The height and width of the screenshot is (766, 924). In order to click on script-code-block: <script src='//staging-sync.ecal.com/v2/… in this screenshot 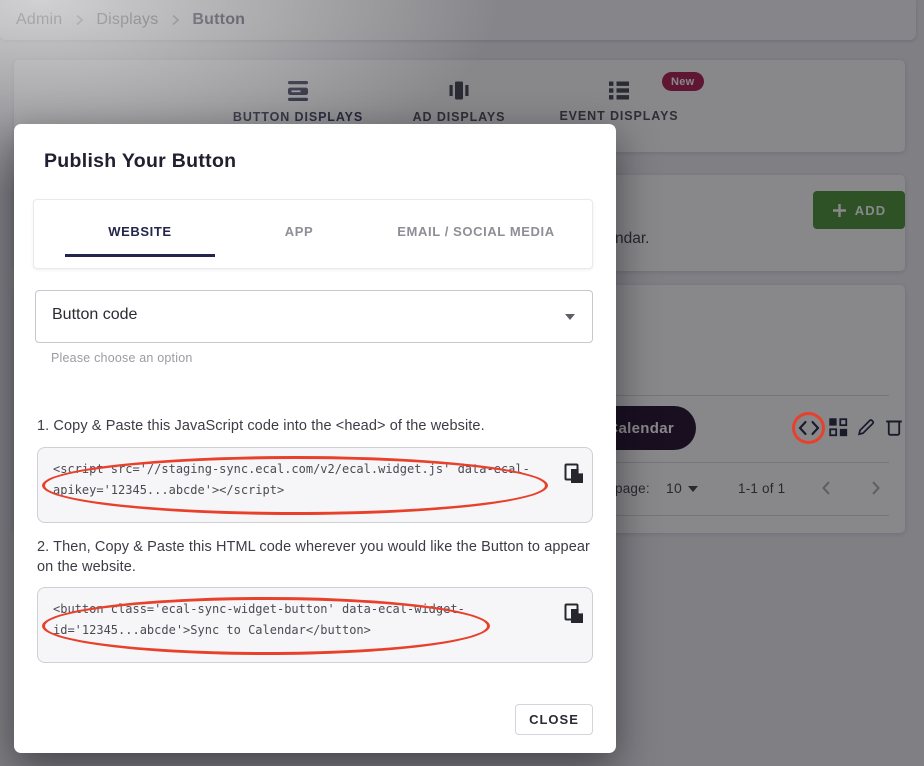, I will do `click(315, 485)`.